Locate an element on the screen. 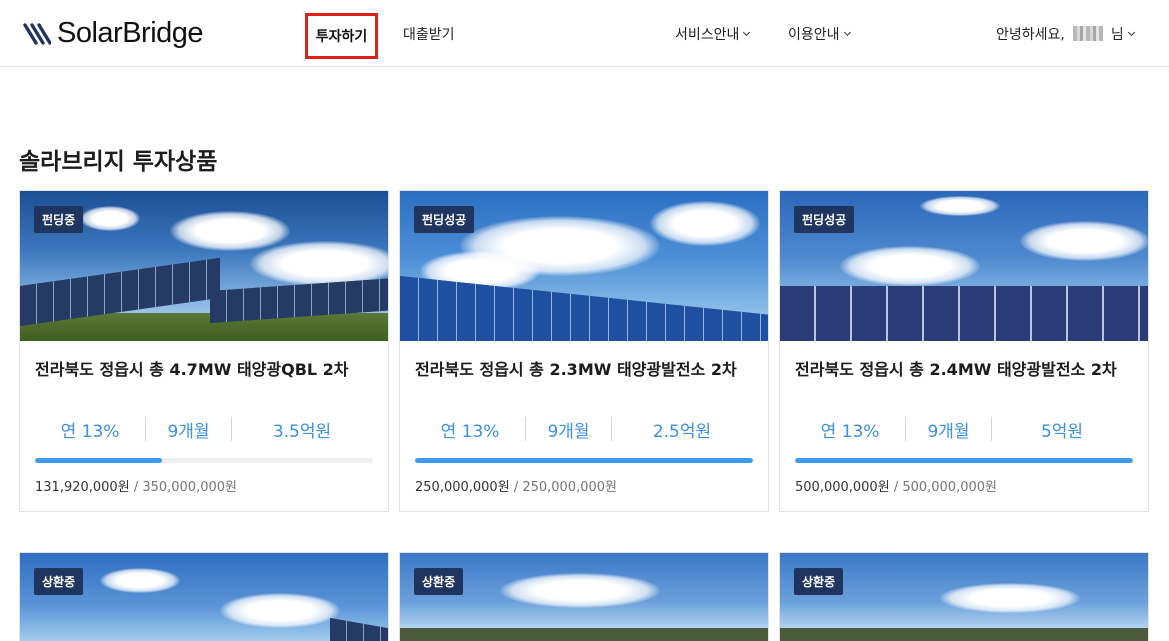  product-stats: 연 13% 9개월 2.5억원 is located at coordinates (584, 429).